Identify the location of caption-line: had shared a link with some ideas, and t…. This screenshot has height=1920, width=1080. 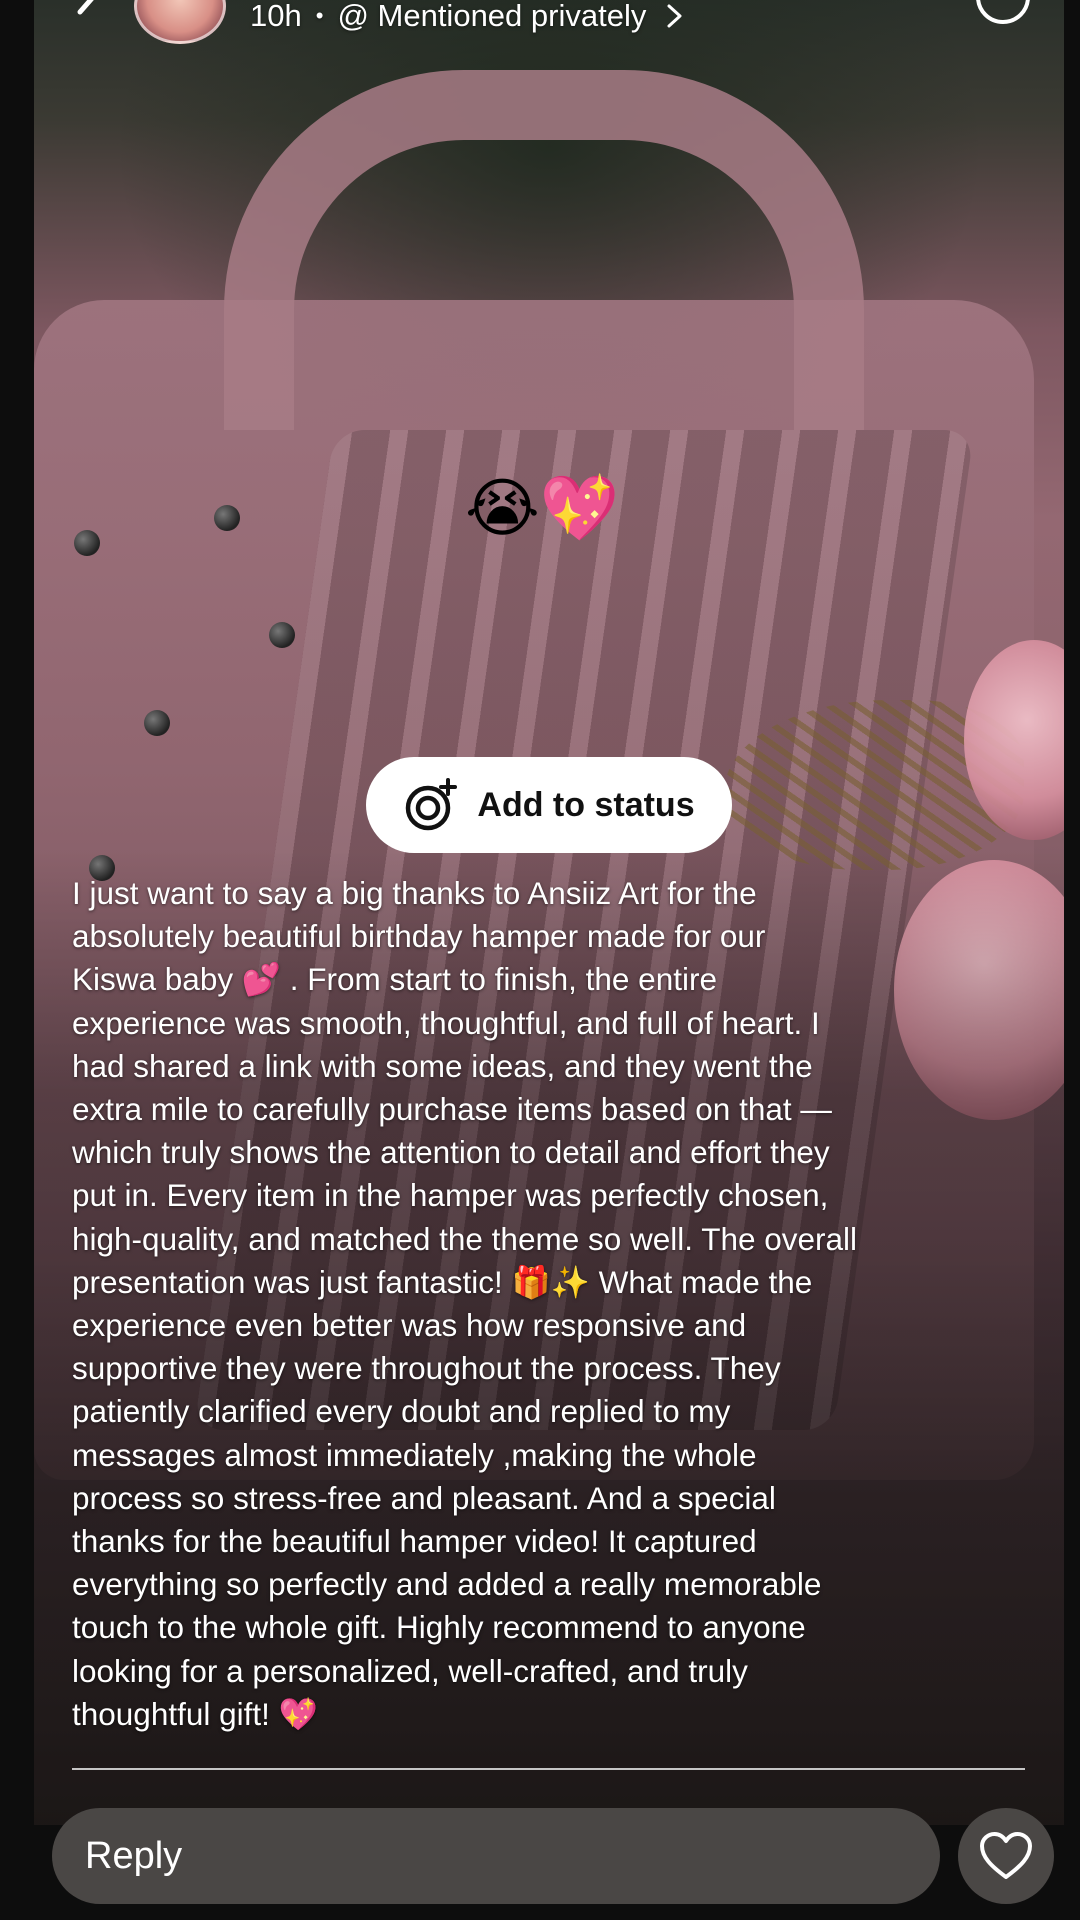
(442, 1065).